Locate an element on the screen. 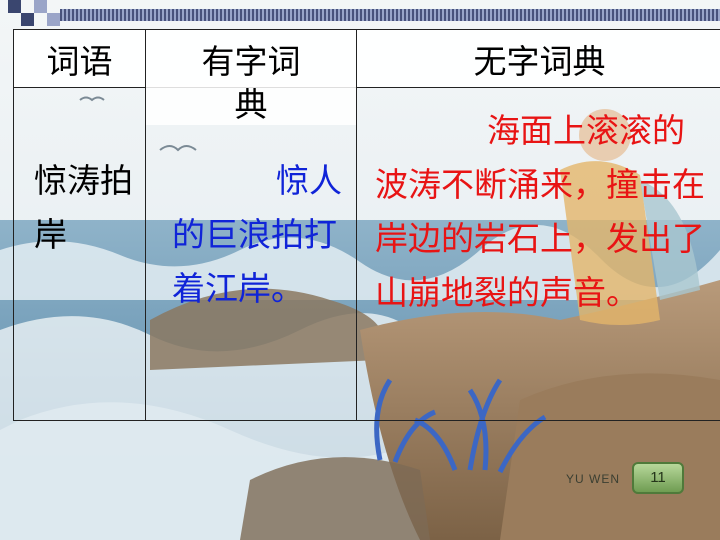  header-dictionary-continuation: 典 is located at coordinates (251, 105).